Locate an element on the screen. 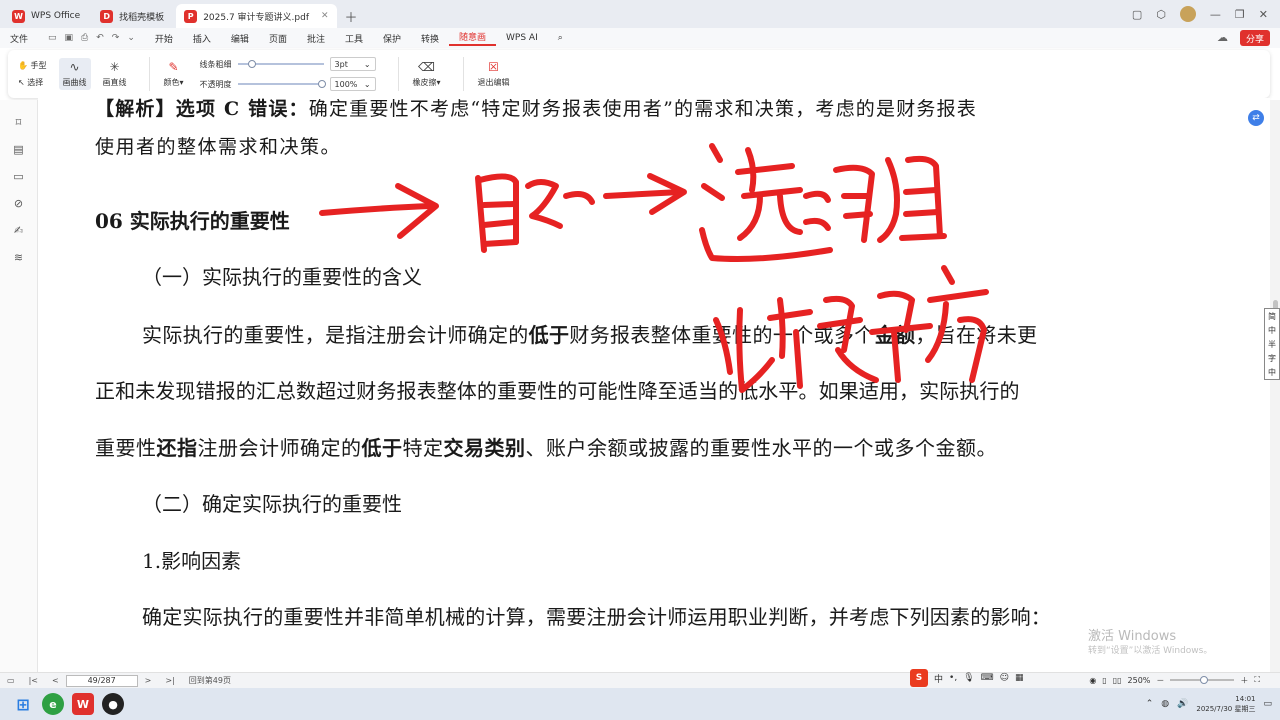  volume-icon: 🔊 is located at coordinates (1182, 704).